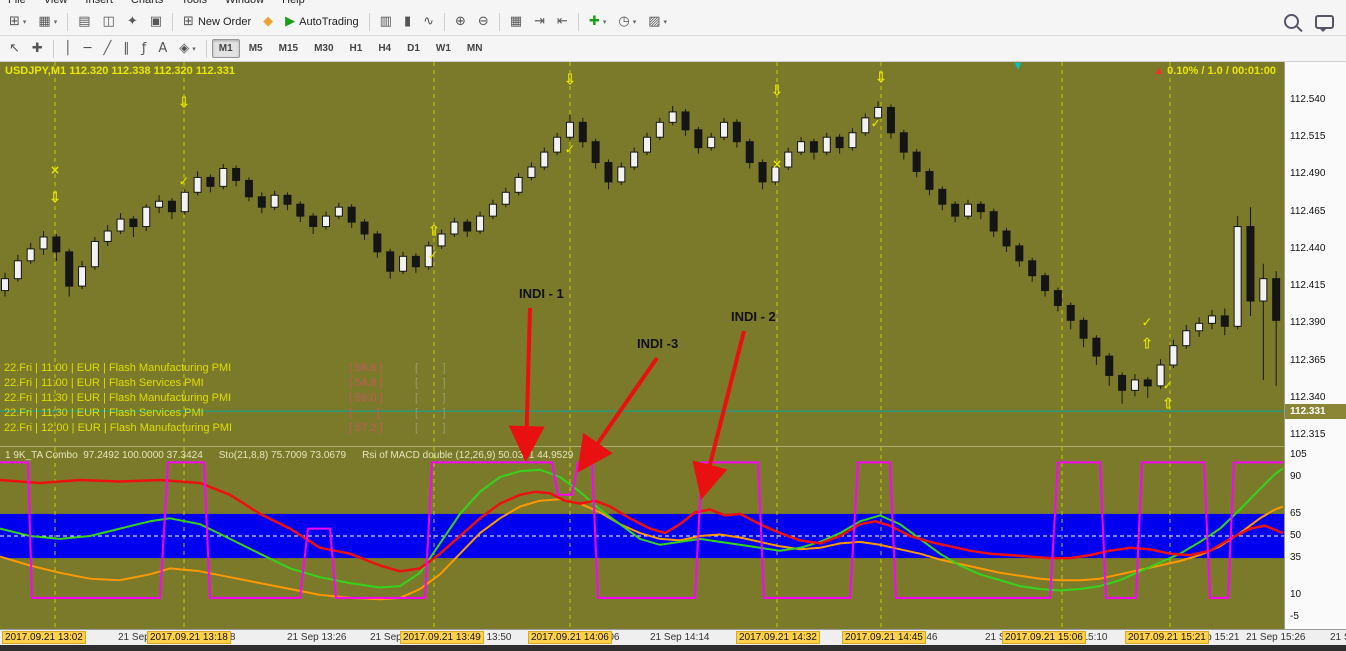 The width and height of the screenshot is (1346, 651). I want to click on arrows-tool-button: ◈ ▾, so click(187, 49).